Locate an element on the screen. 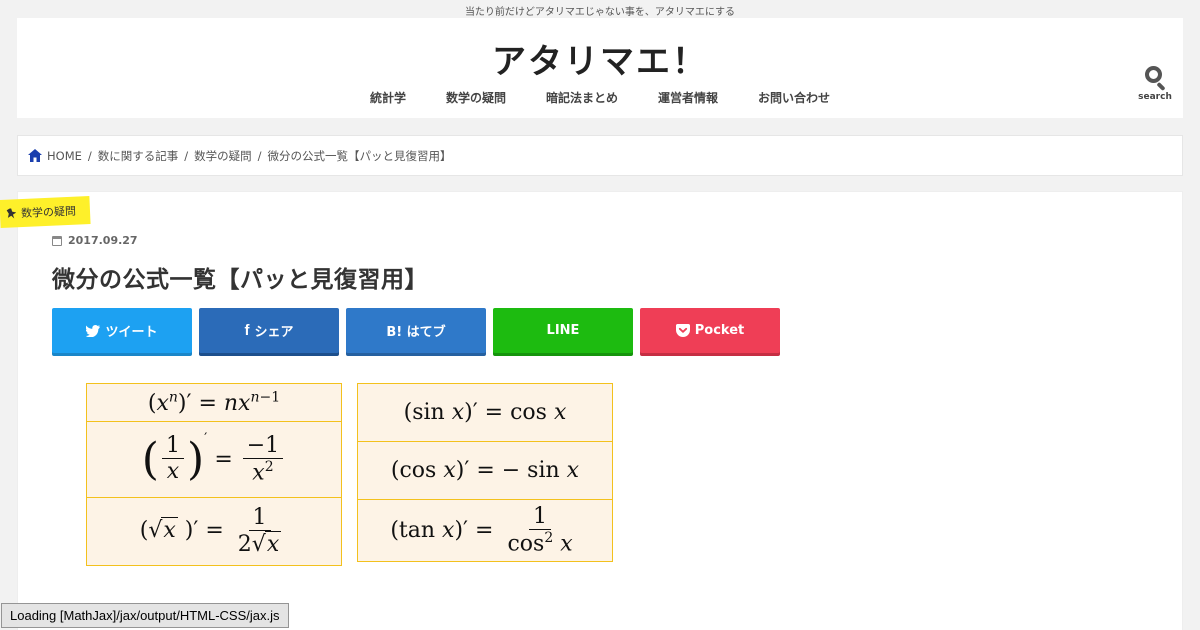 This screenshot has height=630, width=1200. formula-cos: (cos x)′ = − sin x is located at coordinates (485, 470).